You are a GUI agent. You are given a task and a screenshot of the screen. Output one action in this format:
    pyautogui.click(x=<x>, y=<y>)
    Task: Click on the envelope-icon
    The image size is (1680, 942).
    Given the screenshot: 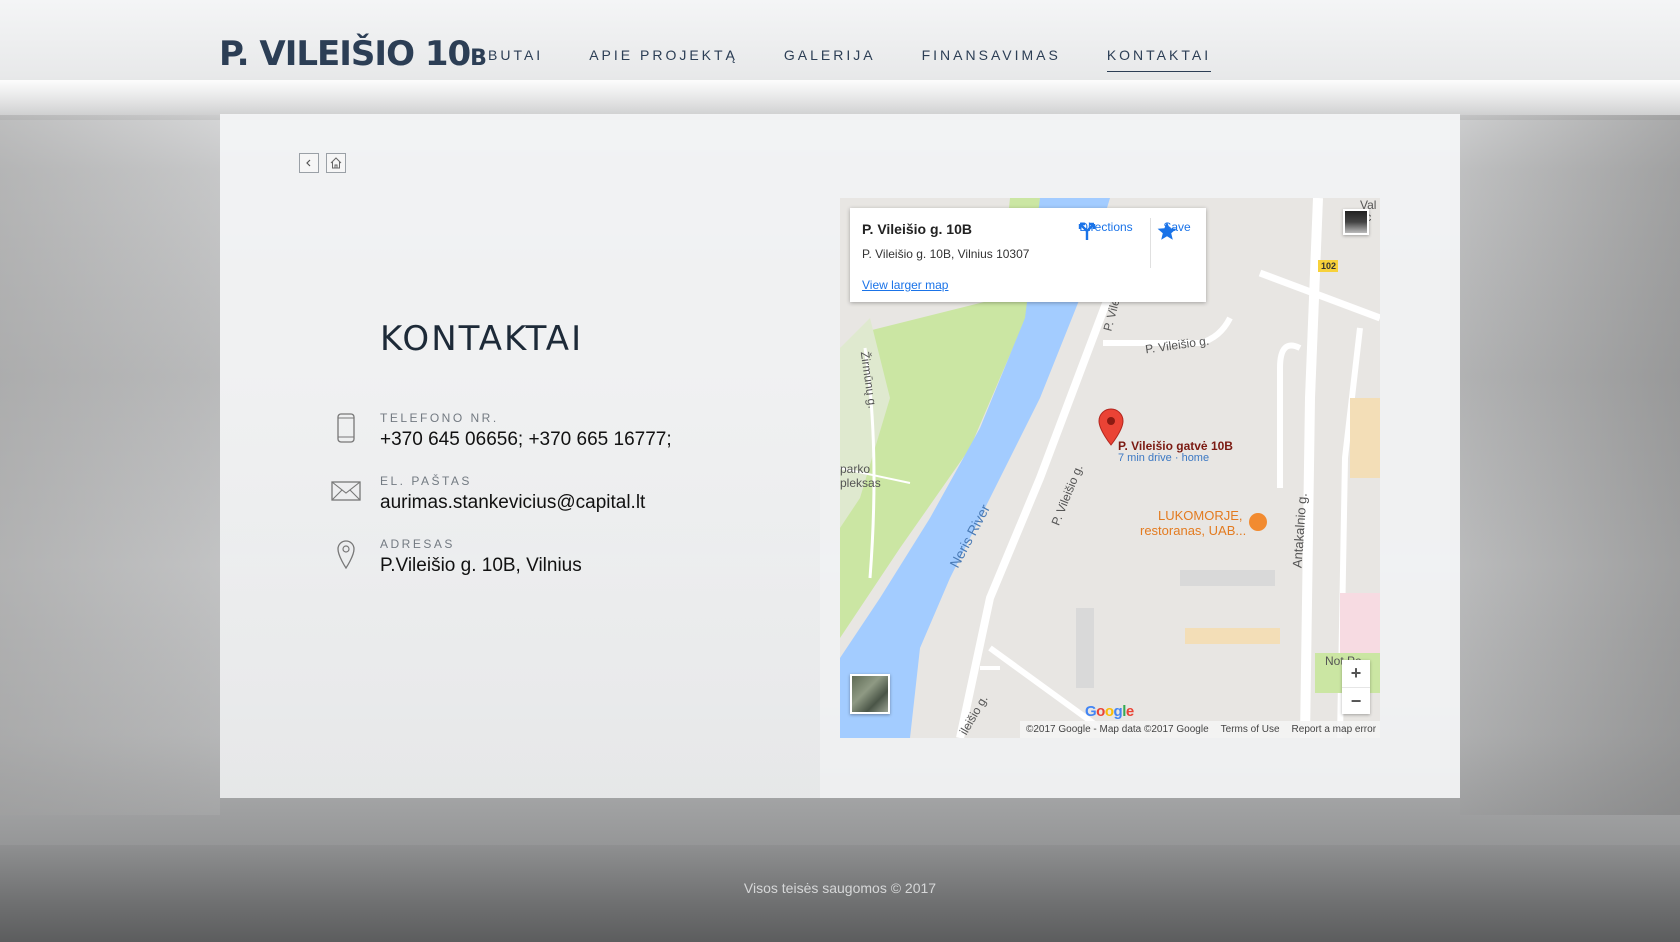 What is the action you would take?
    pyautogui.click(x=346, y=491)
    